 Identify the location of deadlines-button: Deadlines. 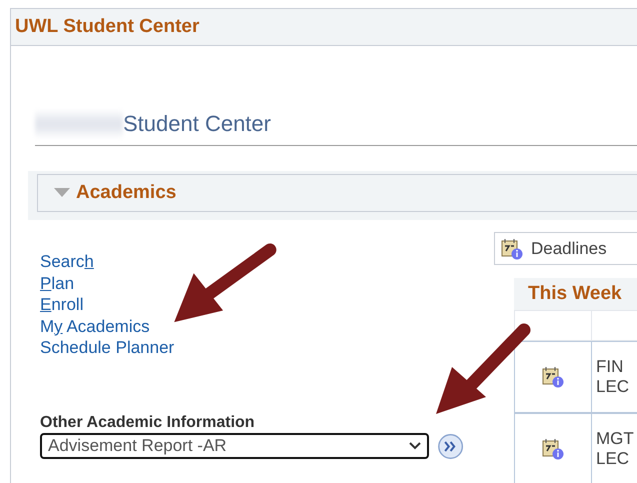
(565, 248).